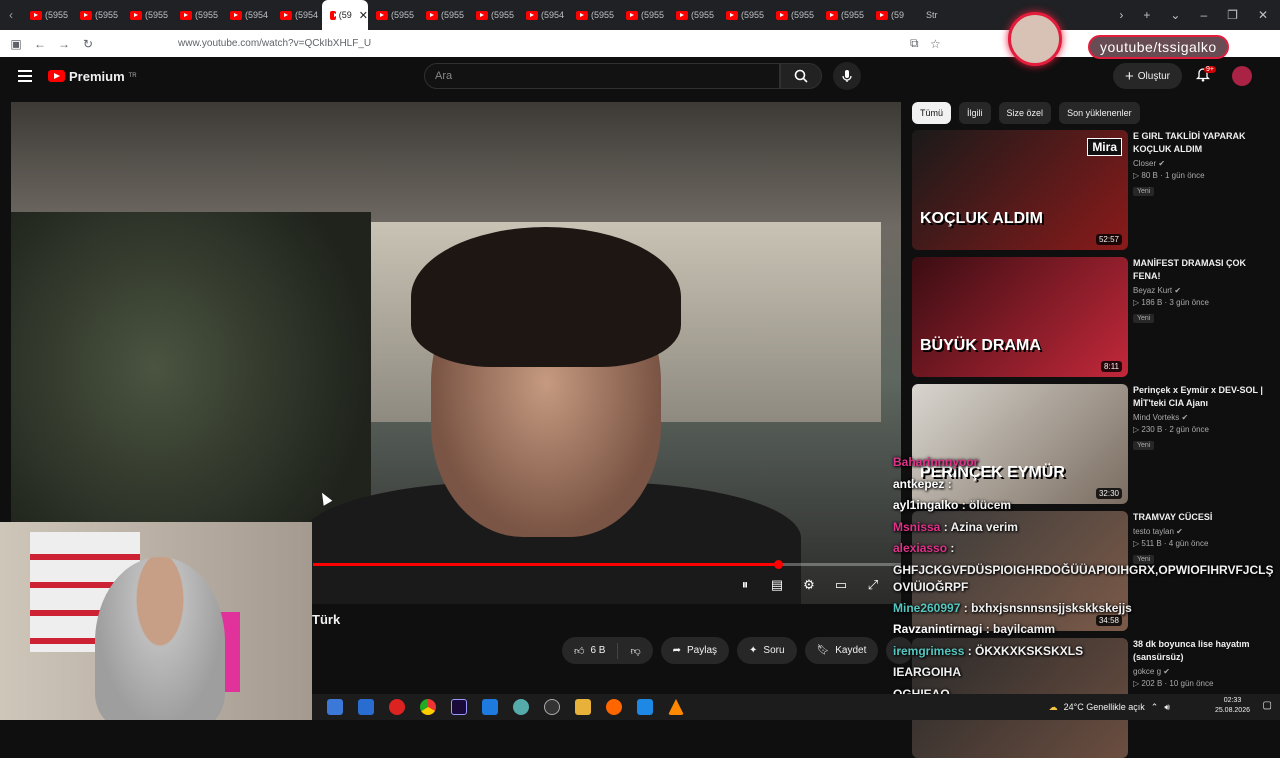  What do you see at coordinates (1242, 76) in the screenshot?
I see `account-avatar` at bounding box center [1242, 76].